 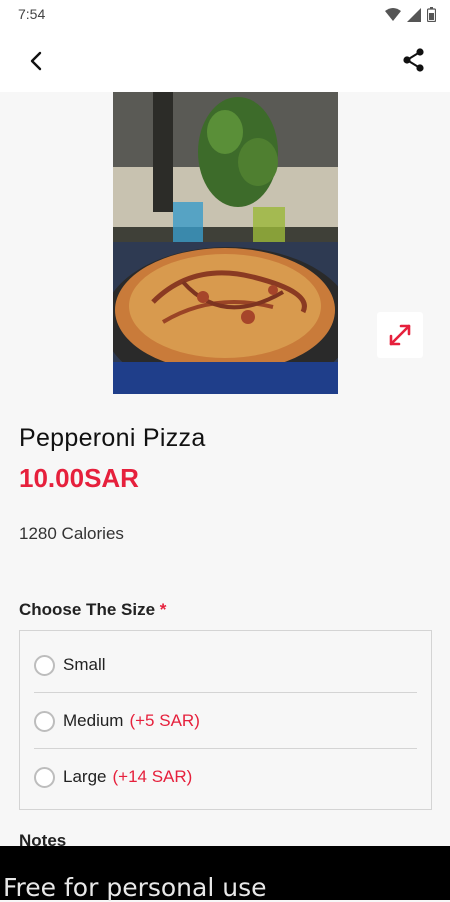 I want to click on product-calories: 1280 Calories, so click(x=71, y=533).